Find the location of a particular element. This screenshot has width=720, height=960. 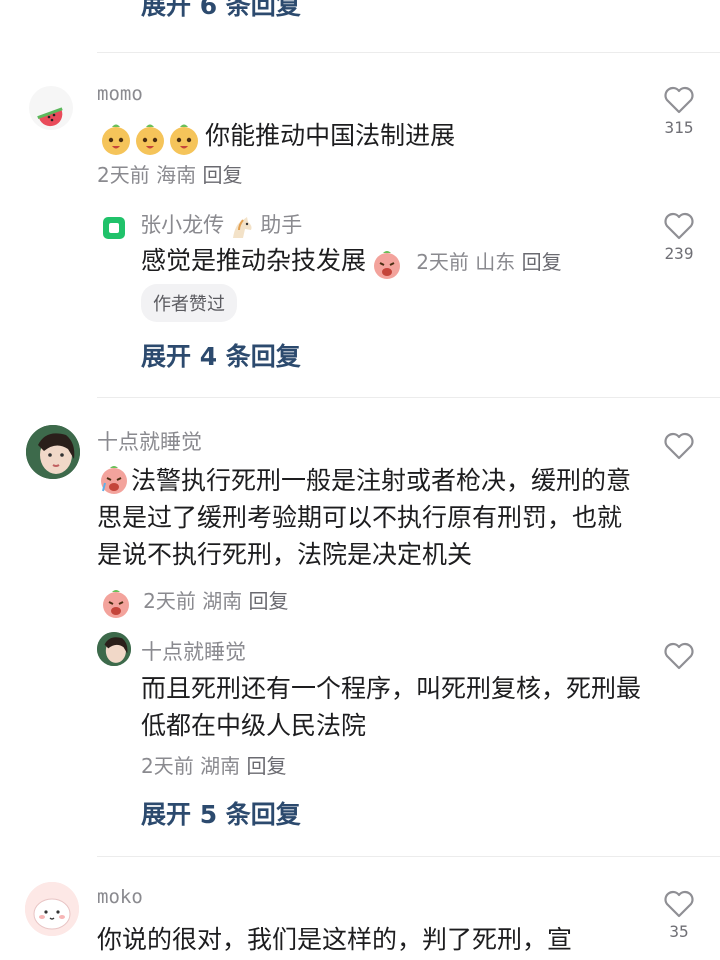

reply-avatar is located at coordinates (114, 649).